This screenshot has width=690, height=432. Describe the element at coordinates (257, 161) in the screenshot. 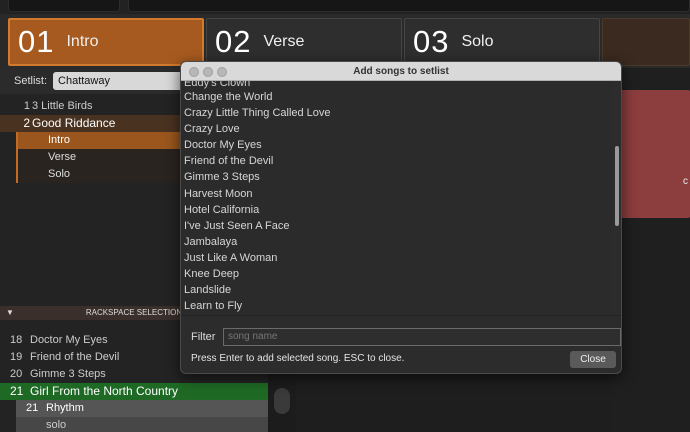

I see `list-item: Friend of the Devil` at that location.